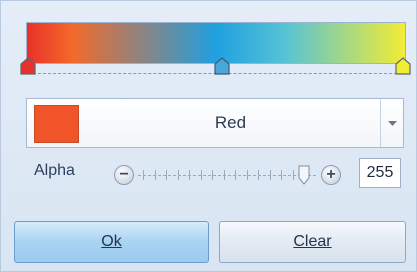  Describe the element at coordinates (312, 242) in the screenshot. I see `clear-button: Clear` at that location.